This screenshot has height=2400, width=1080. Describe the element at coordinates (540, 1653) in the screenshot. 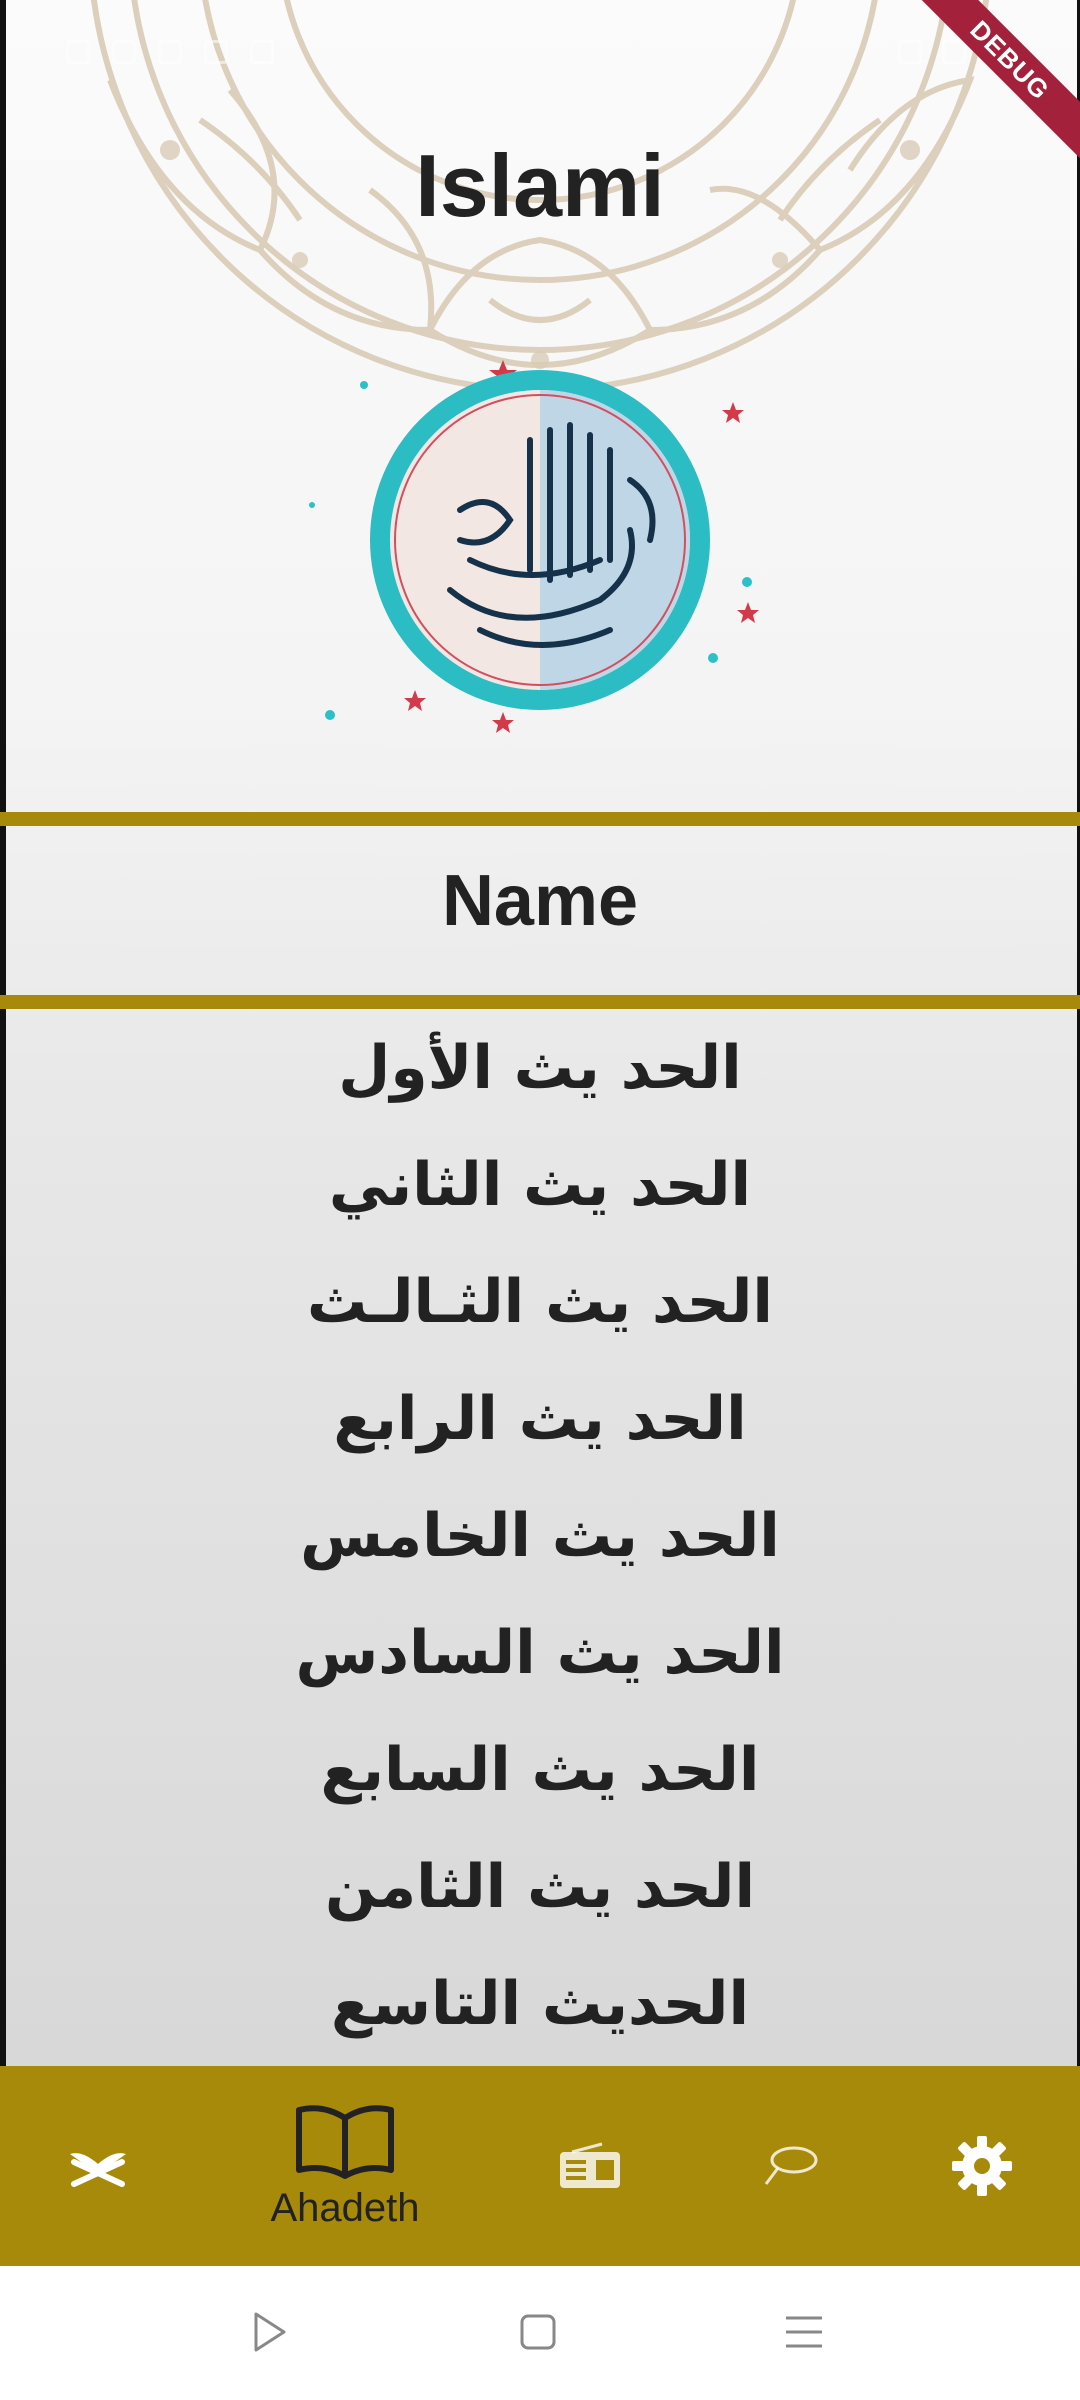

I see `list-item: الحد يث السادس` at that location.